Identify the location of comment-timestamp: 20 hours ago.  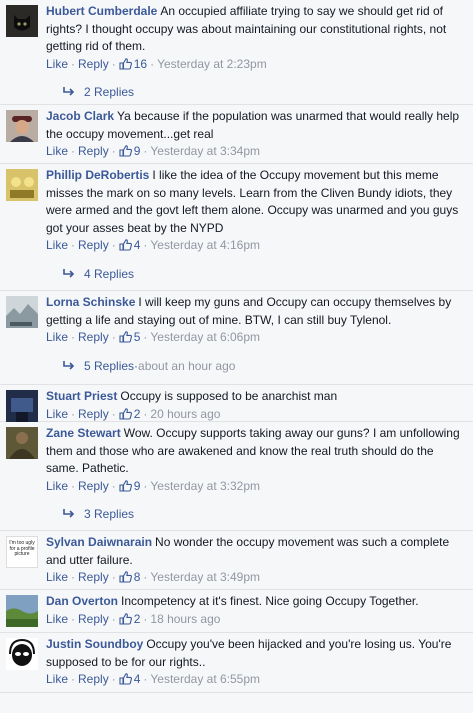
(185, 414).